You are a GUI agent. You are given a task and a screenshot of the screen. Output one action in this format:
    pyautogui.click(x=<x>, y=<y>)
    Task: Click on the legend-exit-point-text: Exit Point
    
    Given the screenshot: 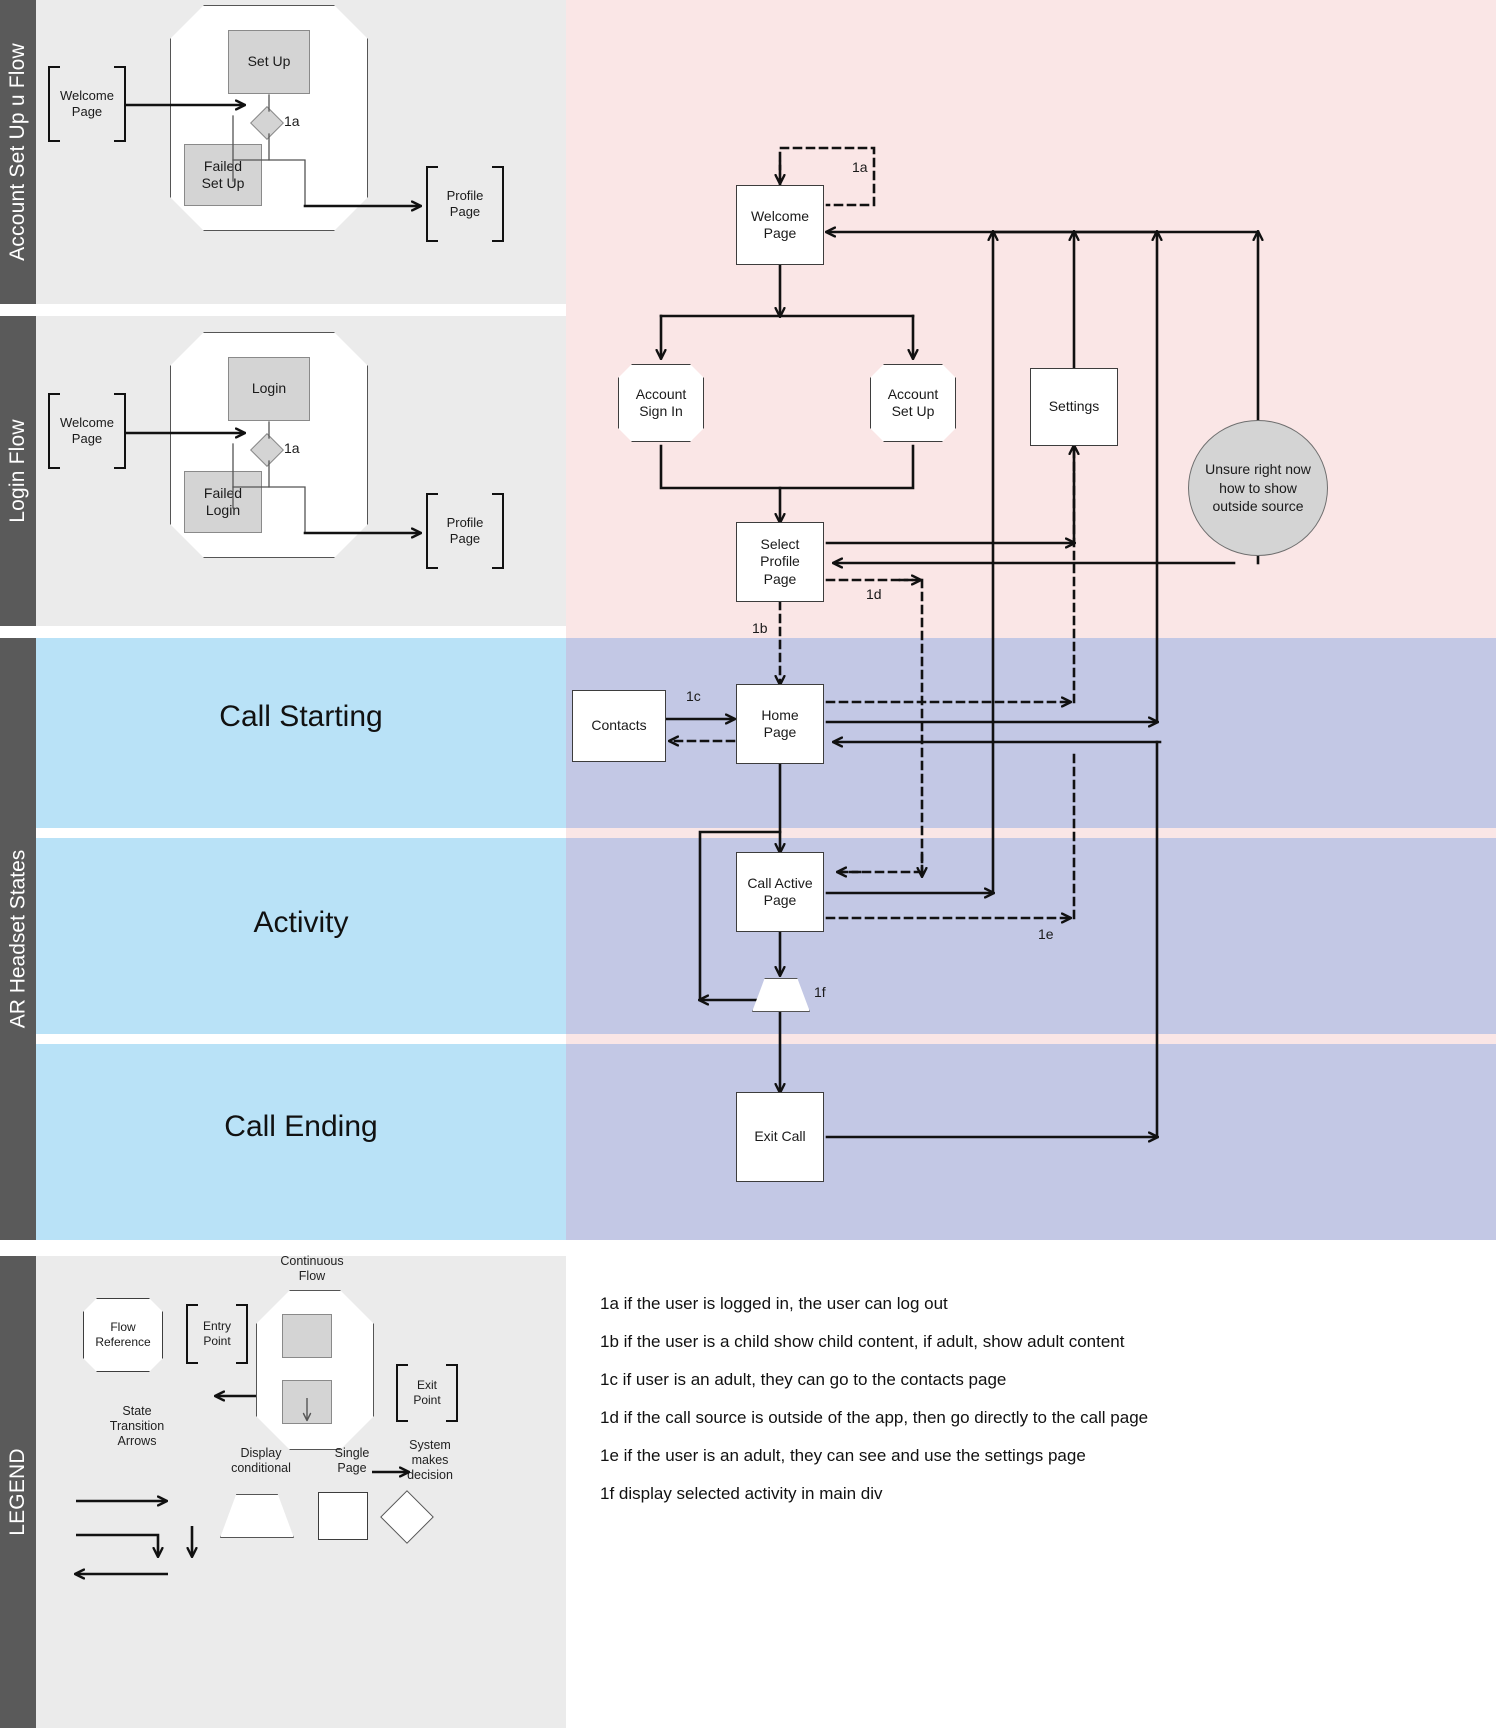 What is the action you would take?
    pyautogui.click(x=427, y=1392)
    